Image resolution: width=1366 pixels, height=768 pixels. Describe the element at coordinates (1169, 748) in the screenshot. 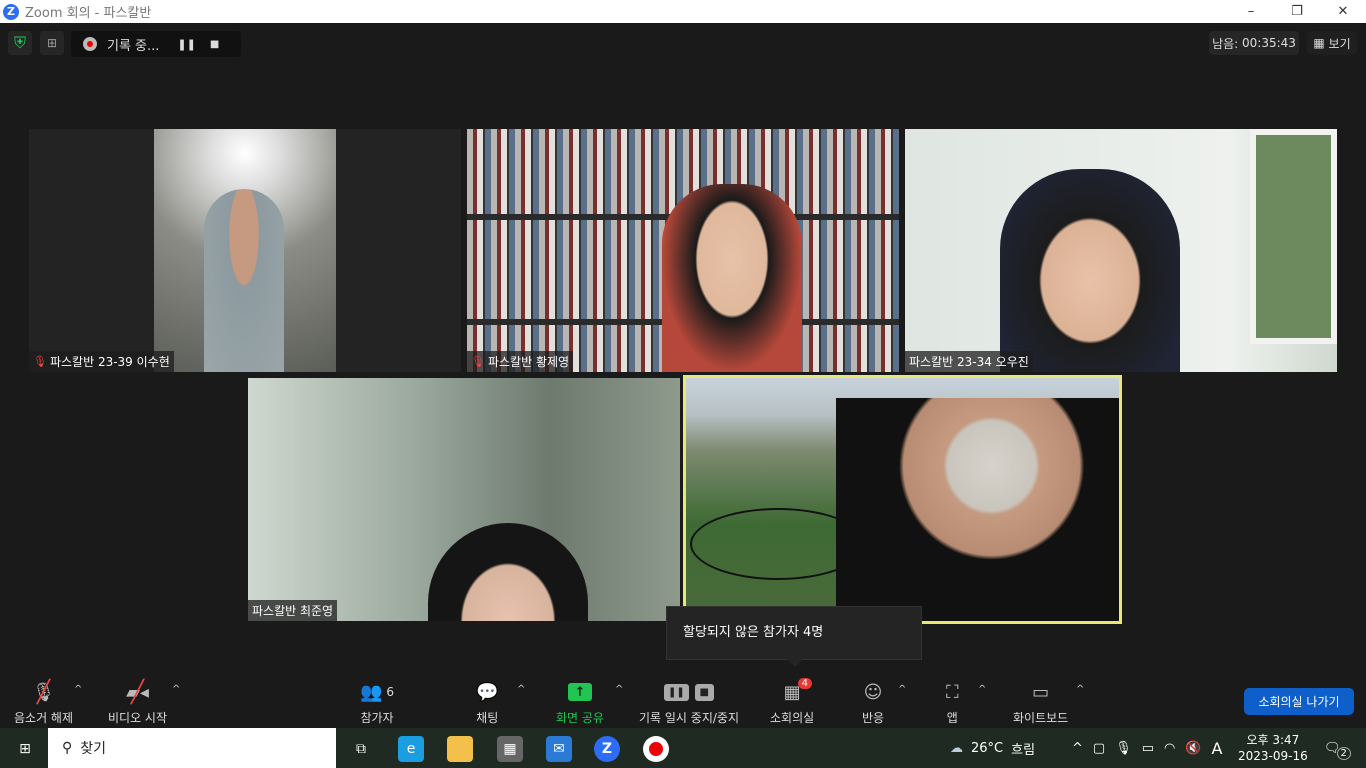

I see `wifi-icon: ◠` at that location.